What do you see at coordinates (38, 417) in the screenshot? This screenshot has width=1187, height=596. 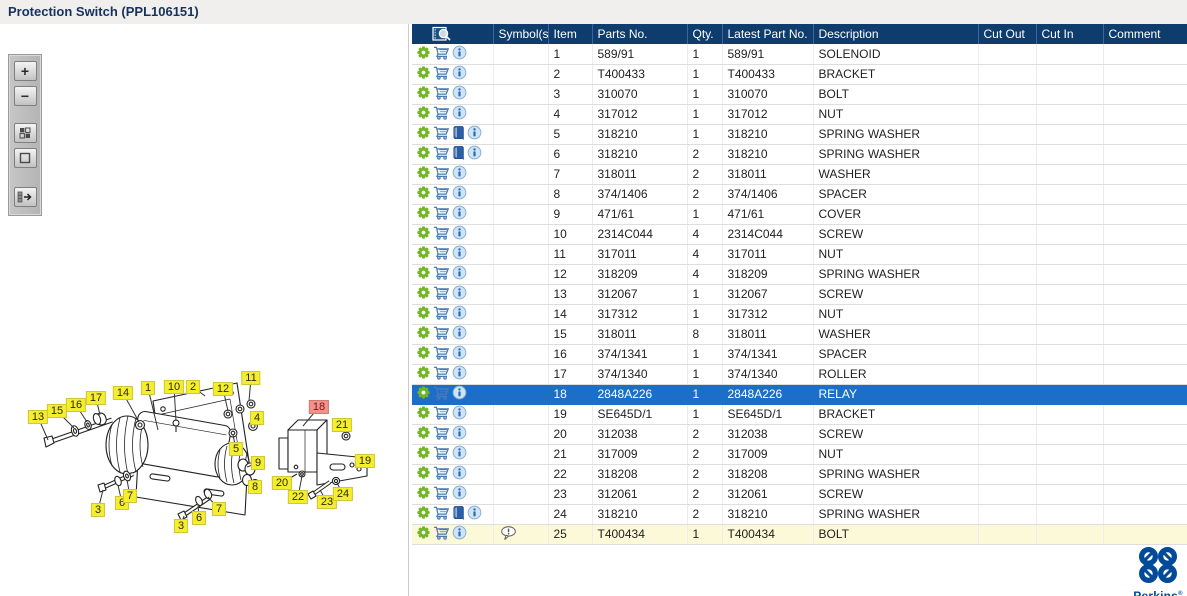 I see `part-label-13: 13` at bounding box center [38, 417].